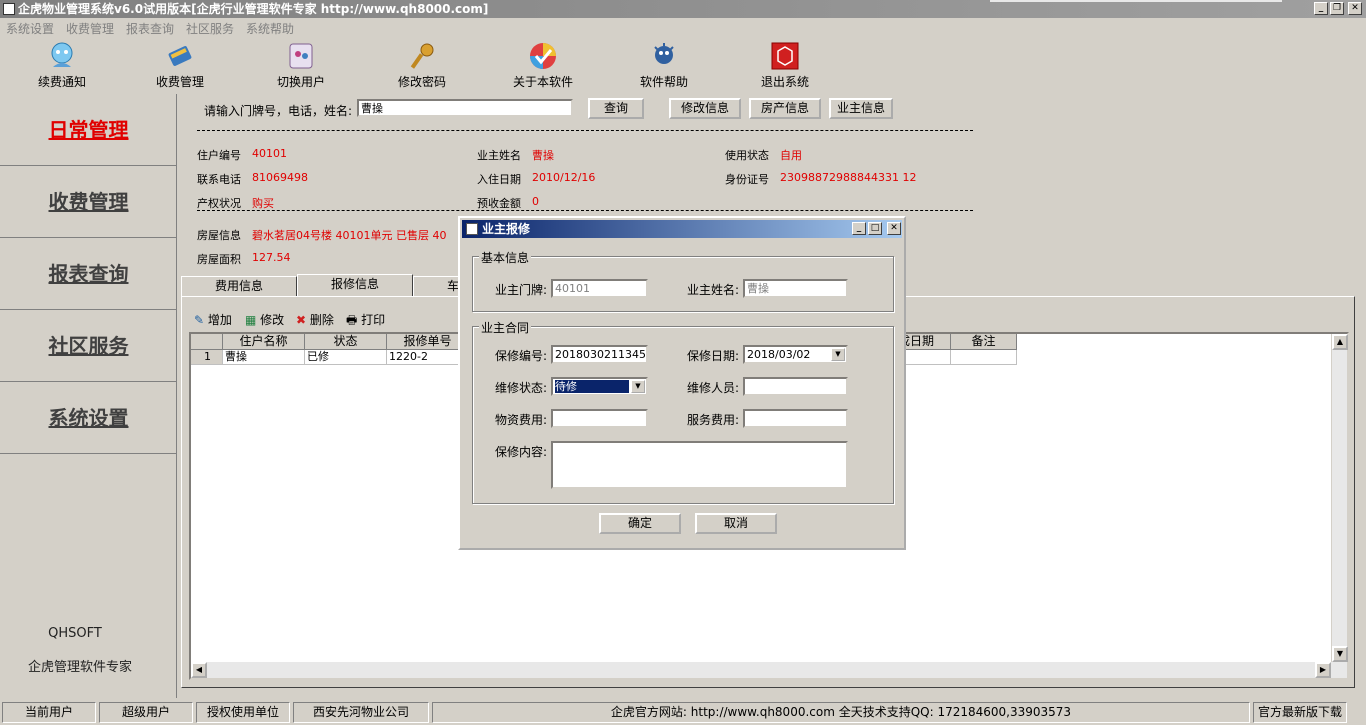  Describe the element at coordinates (769, 670) in the screenshot. I see `horizontal-scrollbar: ◀ ▶` at that location.